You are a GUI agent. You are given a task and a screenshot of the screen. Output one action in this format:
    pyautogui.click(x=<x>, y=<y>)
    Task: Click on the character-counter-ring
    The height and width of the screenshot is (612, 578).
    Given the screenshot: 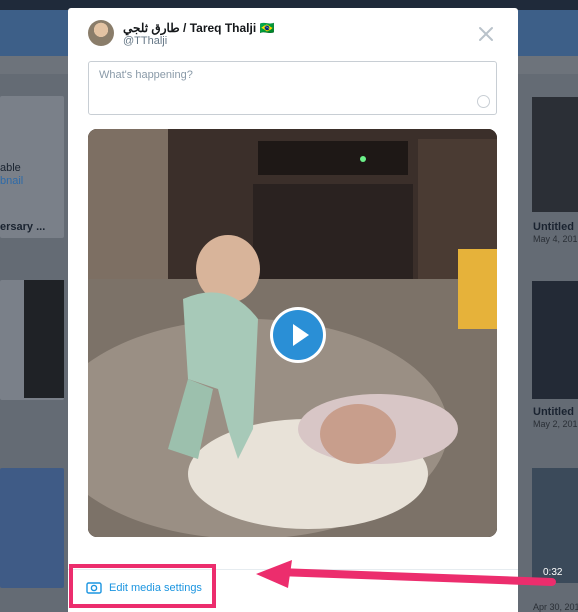 What is the action you would take?
    pyautogui.click(x=483, y=101)
    